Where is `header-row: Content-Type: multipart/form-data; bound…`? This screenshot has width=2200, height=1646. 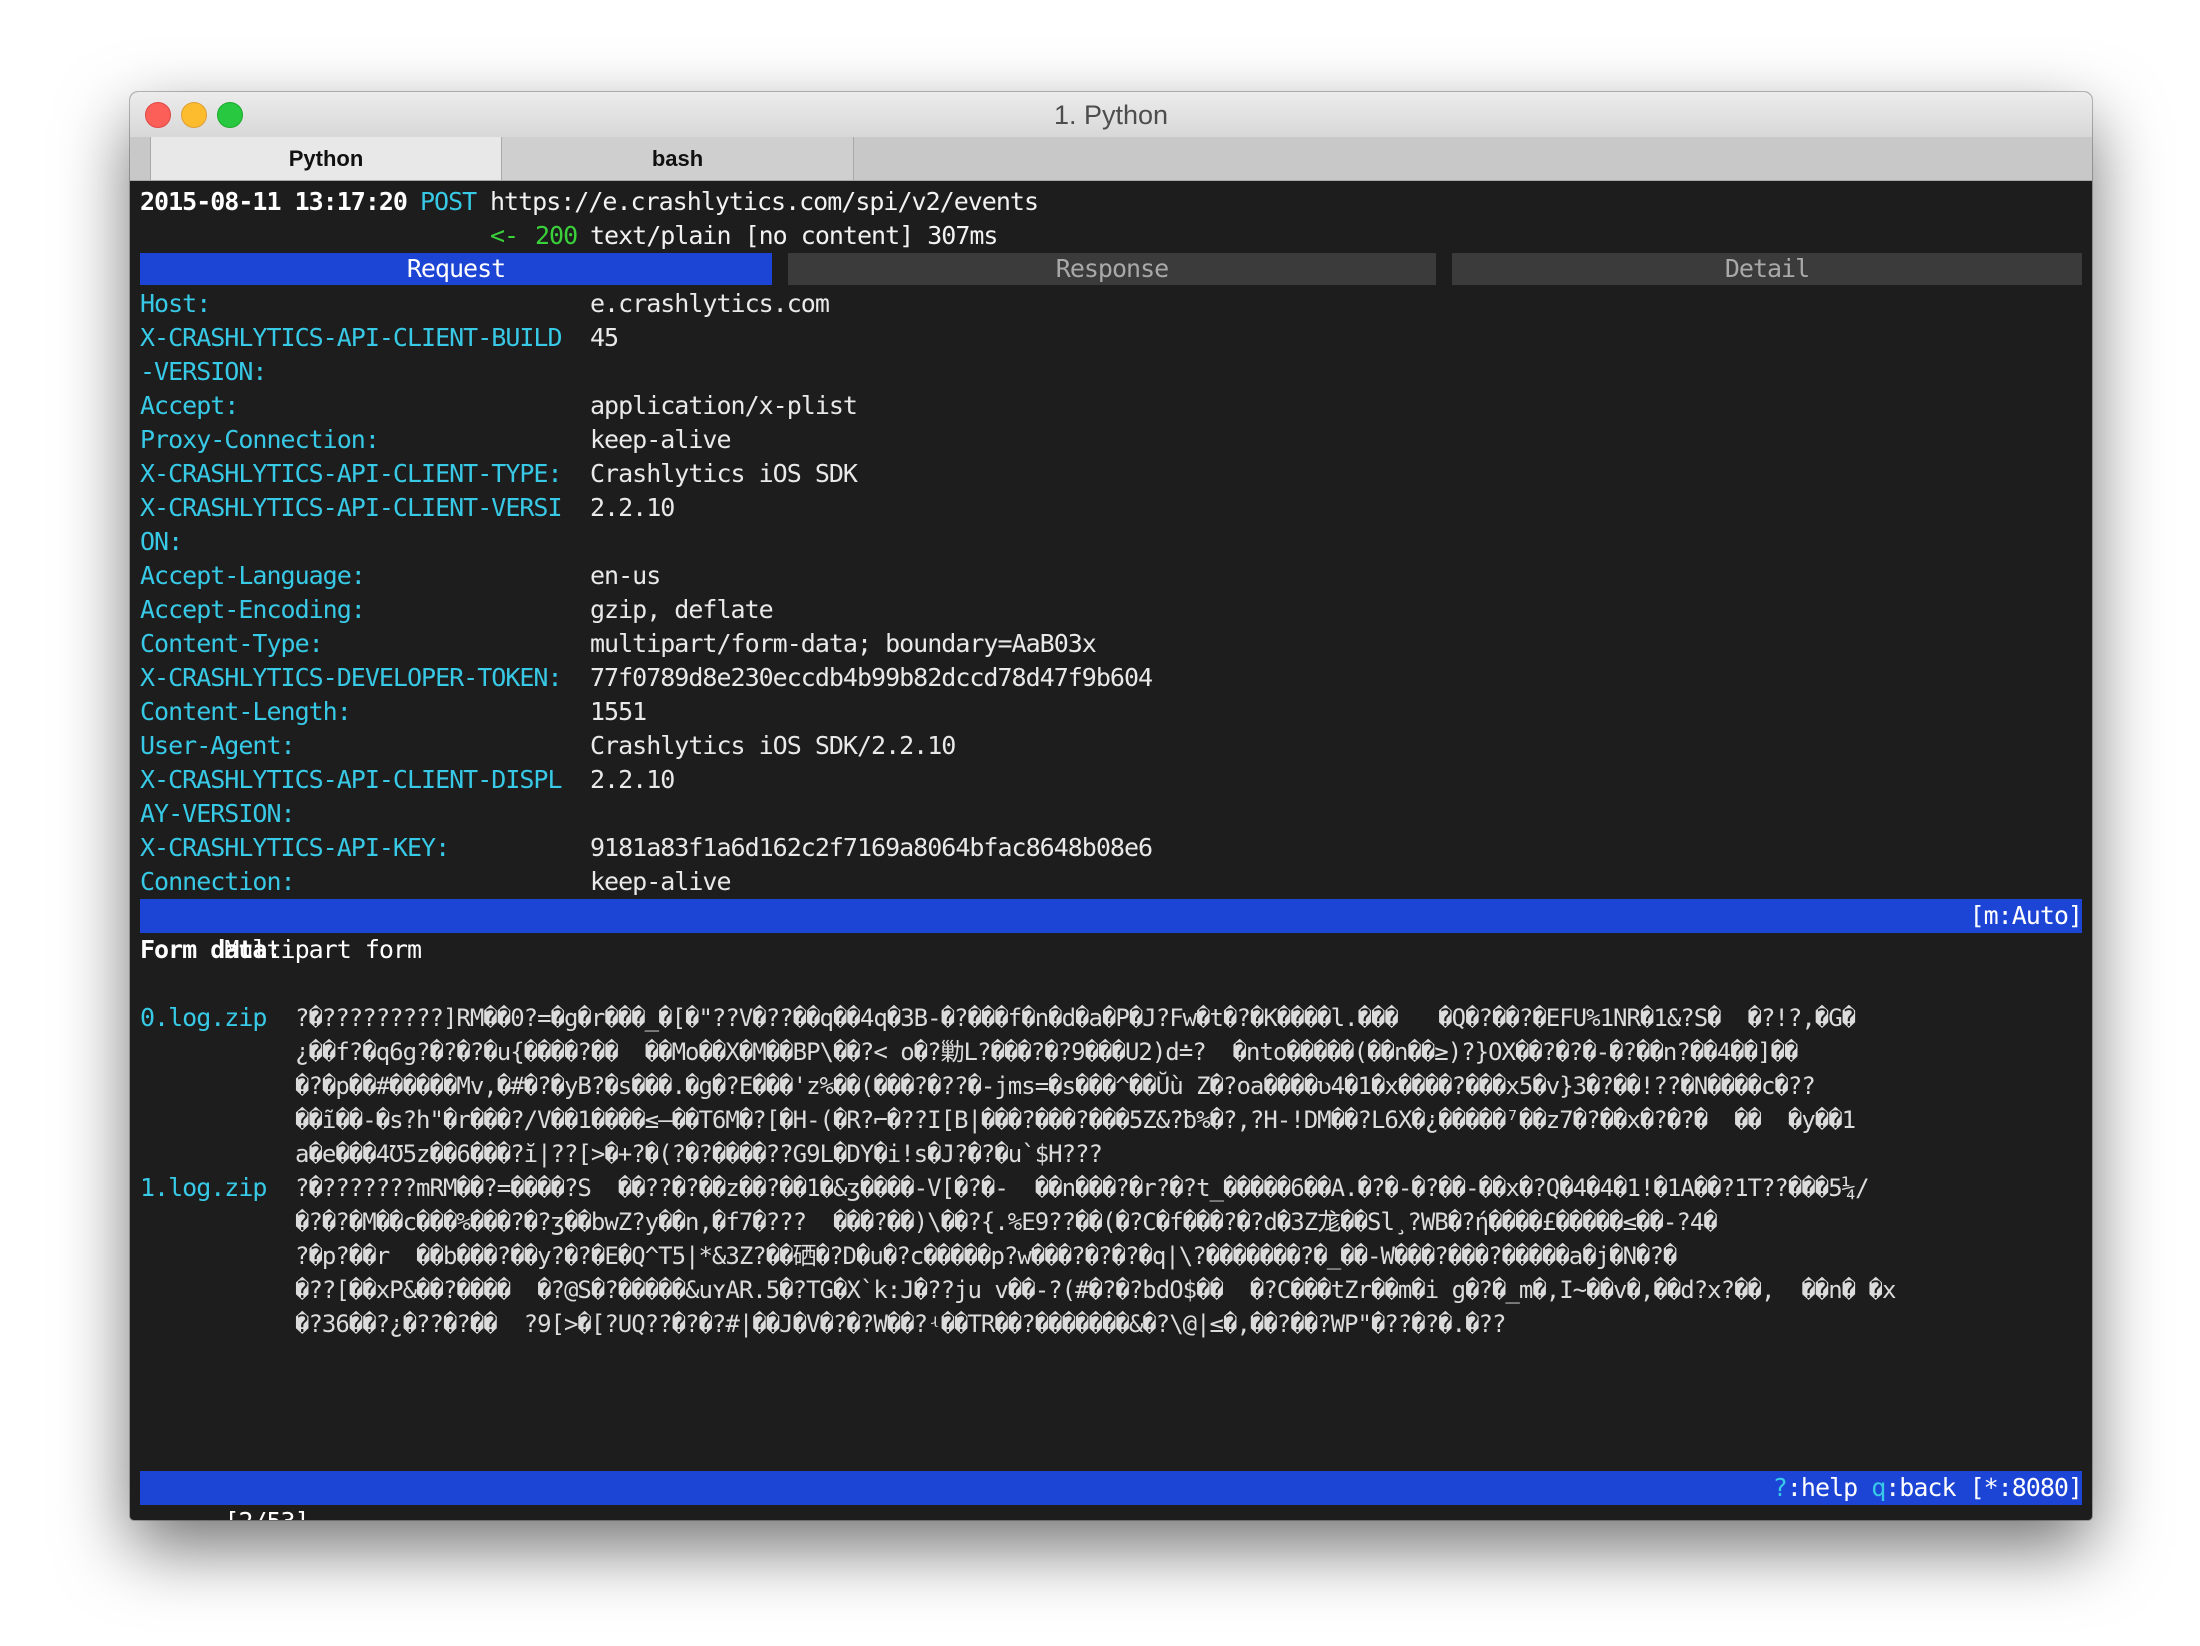
header-row: Content-Type: multipart/form-data; bound… is located at coordinates (1111, 644).